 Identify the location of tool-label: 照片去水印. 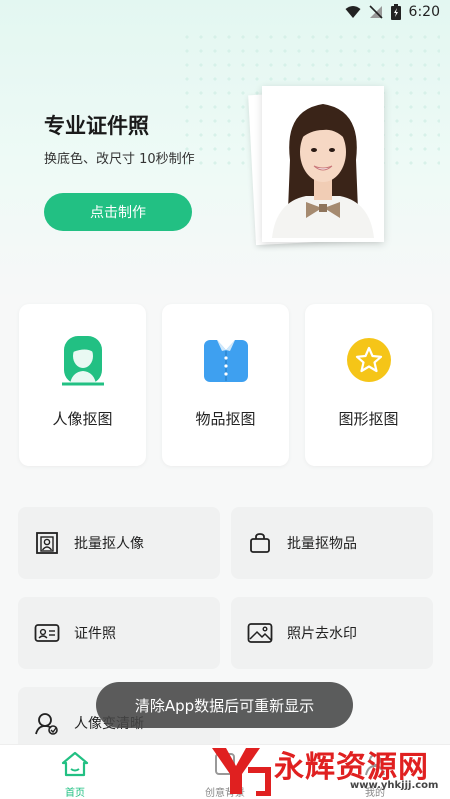
(322, 634).